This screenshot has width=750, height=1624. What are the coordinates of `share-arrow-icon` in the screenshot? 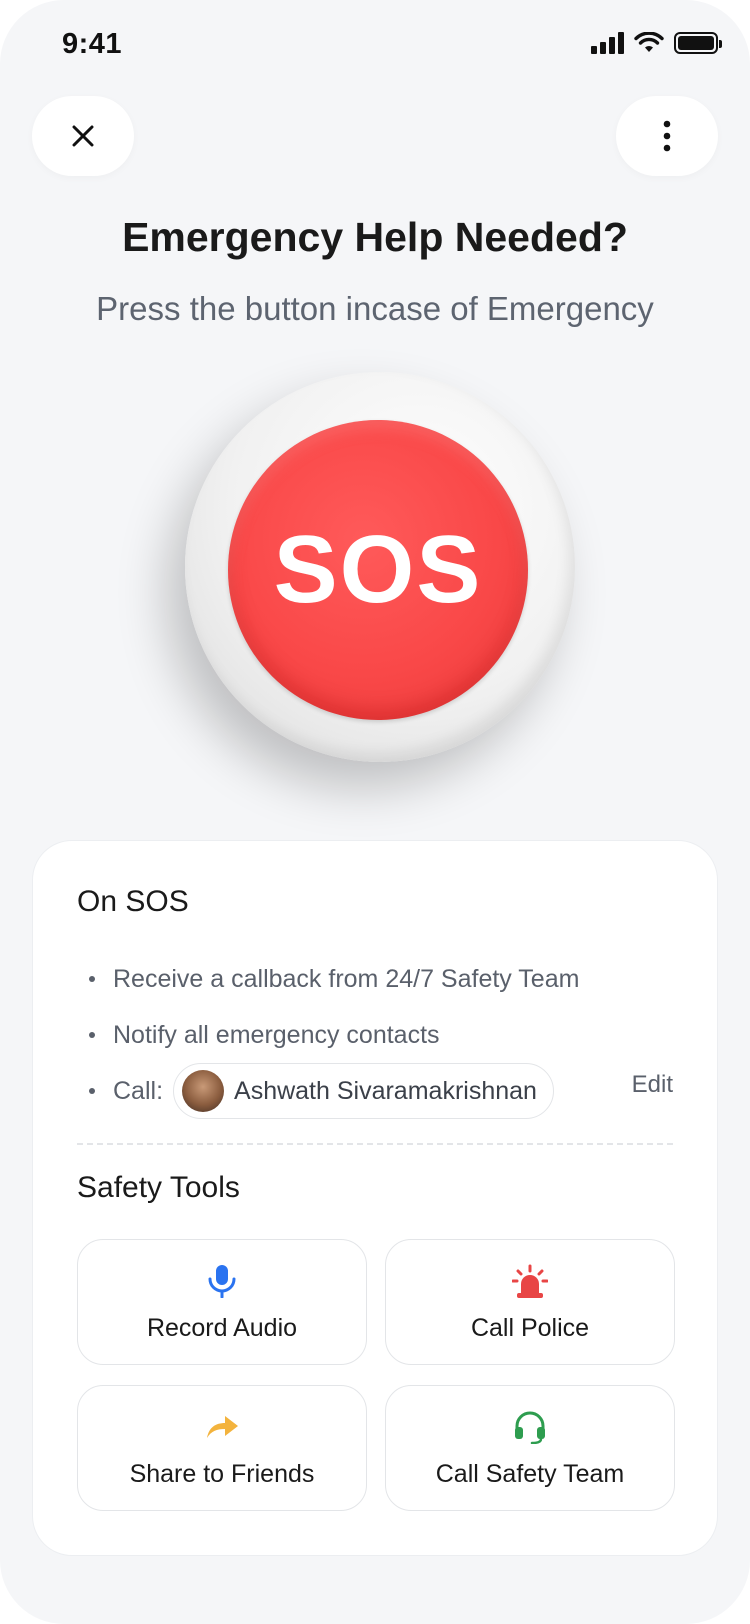 It's located at (222, 1427).